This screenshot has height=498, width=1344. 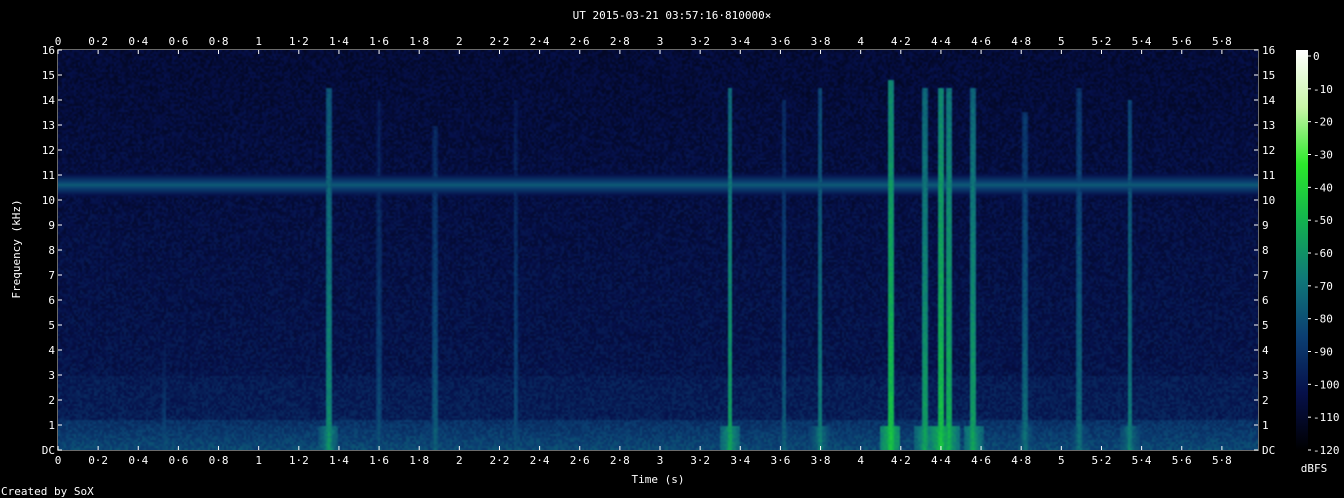 What do you see at coordinates (51, 250) in the screenshot?
I see `y-tick-label: 8` at bounding box center [51, 250].